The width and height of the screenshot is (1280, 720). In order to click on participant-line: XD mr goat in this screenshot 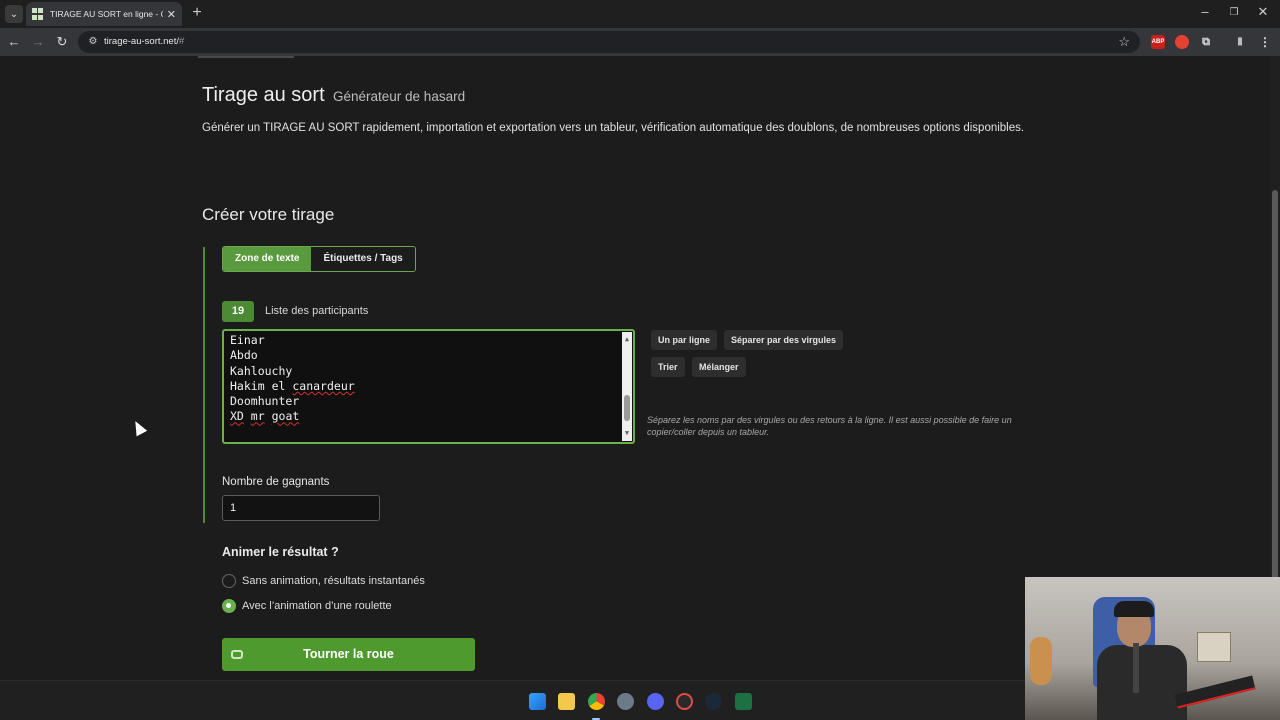, I will do `click(265, 416)`.